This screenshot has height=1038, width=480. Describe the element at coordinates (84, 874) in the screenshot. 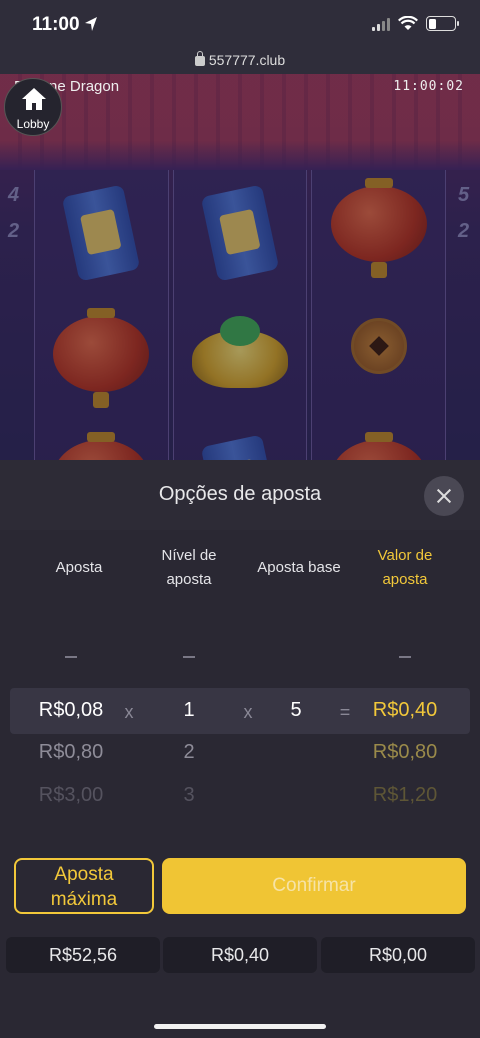

I see `max-bet-label-line: Aposta` at that location.